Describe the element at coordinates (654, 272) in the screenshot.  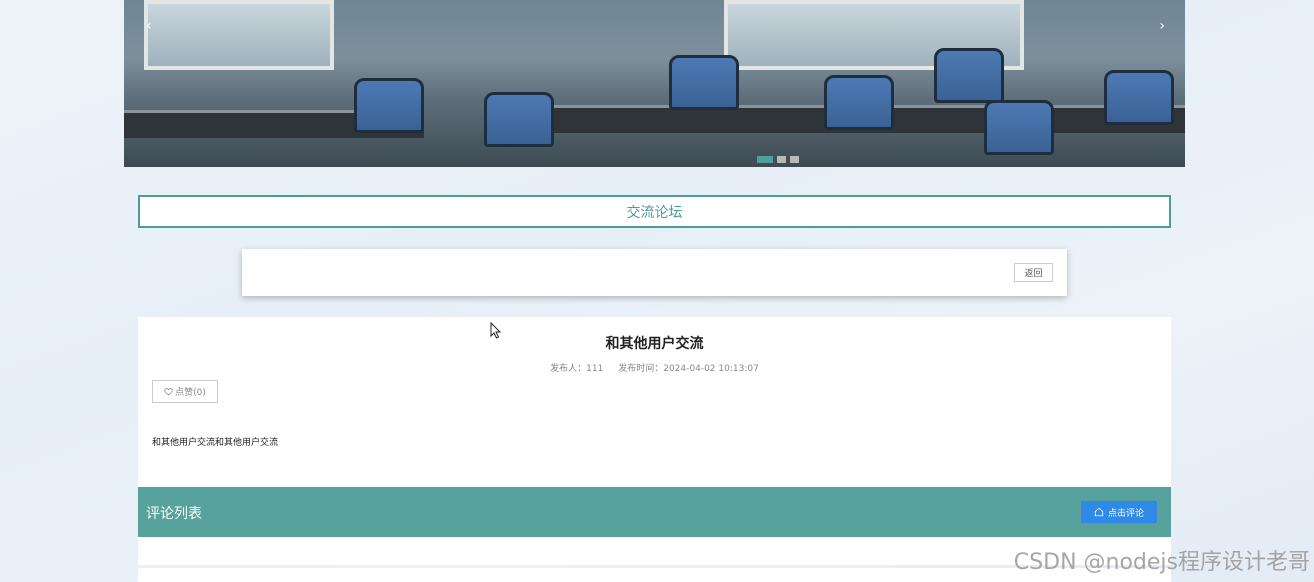
I see `back-card: 返回` at that location.